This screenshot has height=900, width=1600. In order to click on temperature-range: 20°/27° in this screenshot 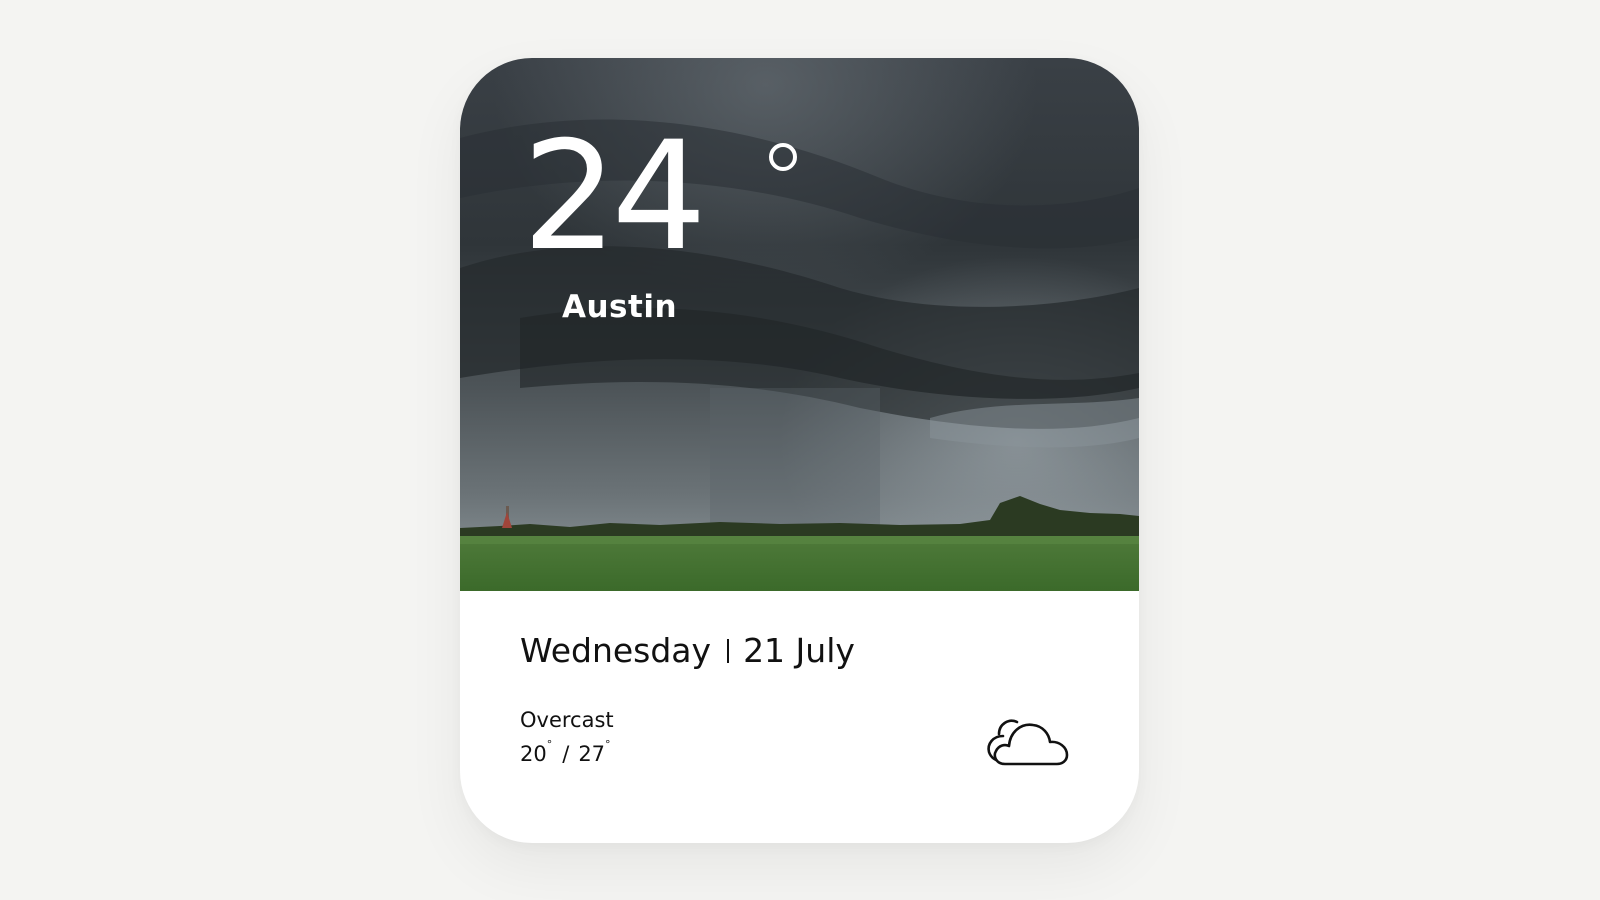, I will do `click(565, 752)`.